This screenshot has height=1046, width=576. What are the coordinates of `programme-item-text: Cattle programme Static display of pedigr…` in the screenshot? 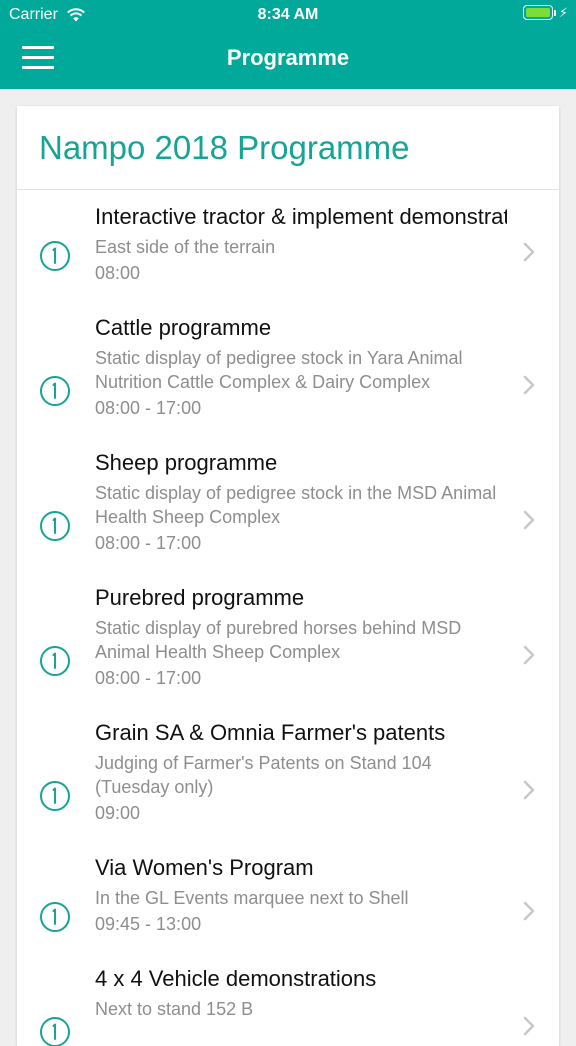 It's located at (301, 366).